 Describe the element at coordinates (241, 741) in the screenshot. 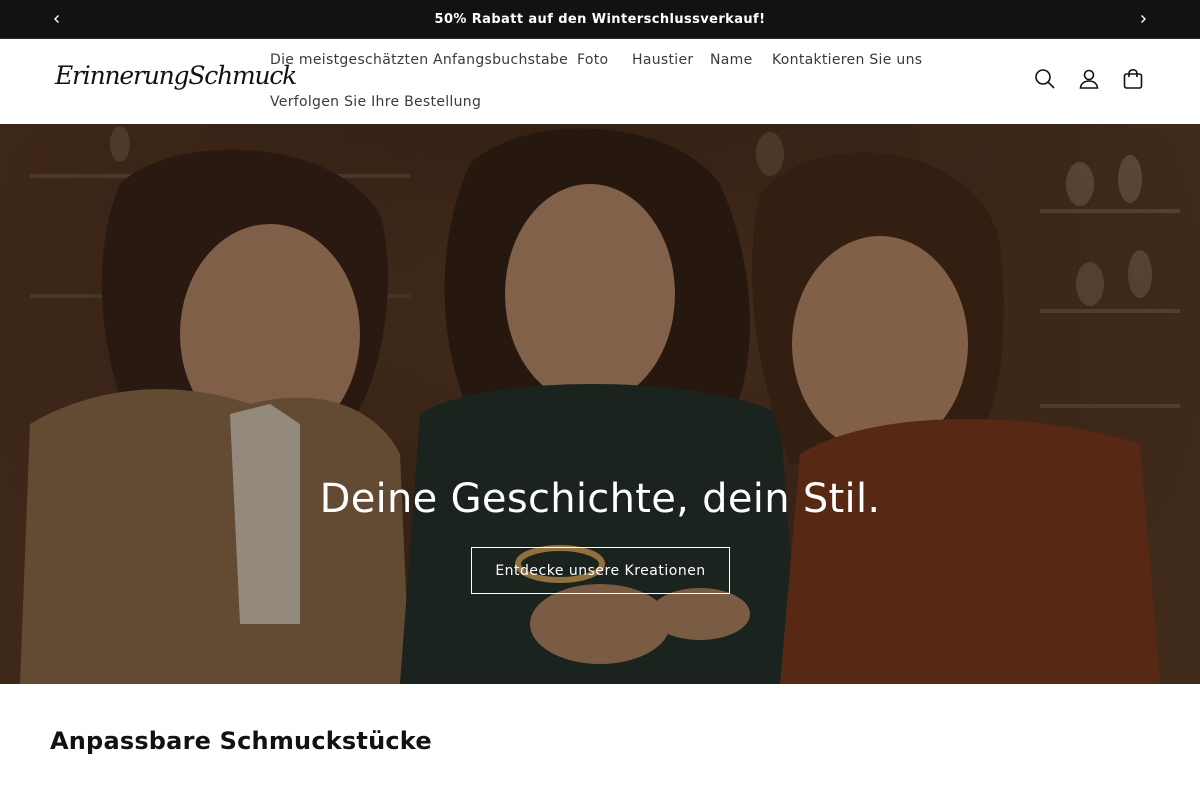

I see `section-title: Anpassbare Schmuckstücke` at that location.